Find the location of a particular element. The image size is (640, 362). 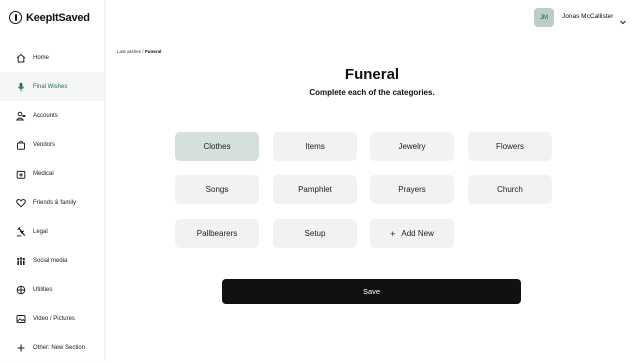

picture-icon is located at coordinates (21, 319).